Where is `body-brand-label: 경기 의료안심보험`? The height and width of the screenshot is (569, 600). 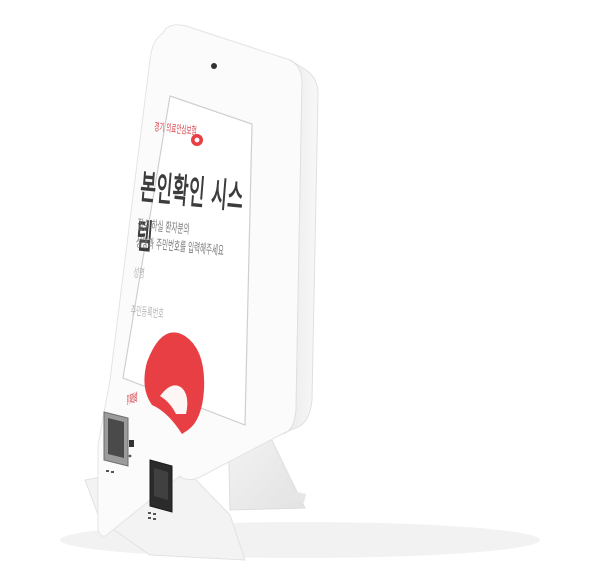
body-brand-label: 경기 의료안심보험 is located at coordinates (132, 398).